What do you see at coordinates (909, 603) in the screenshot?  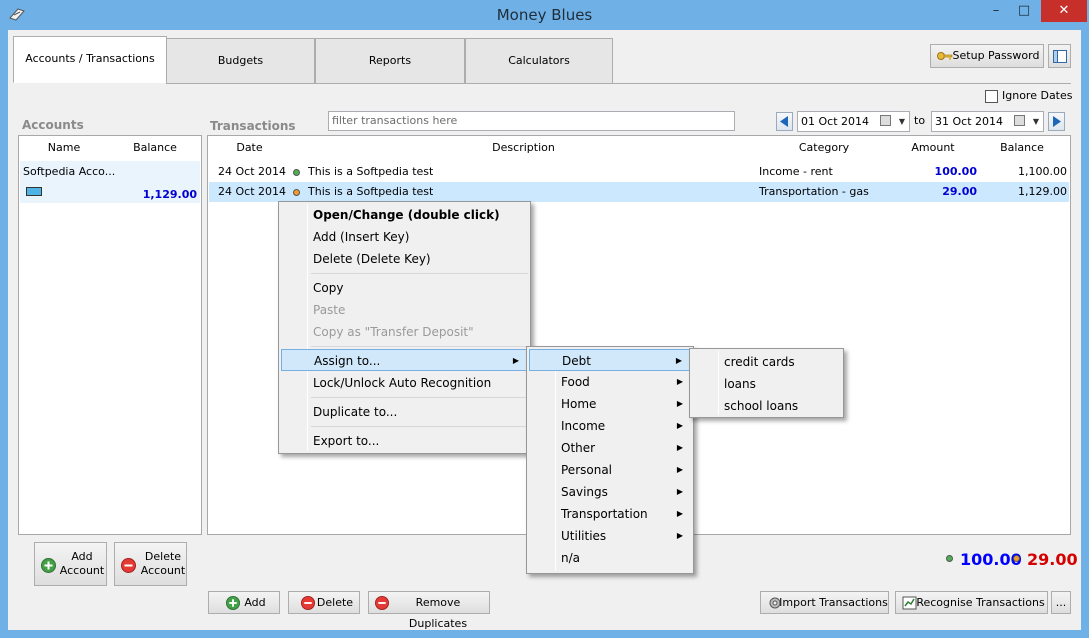 I see `recognise-icon` at bounding box center [909, 603].